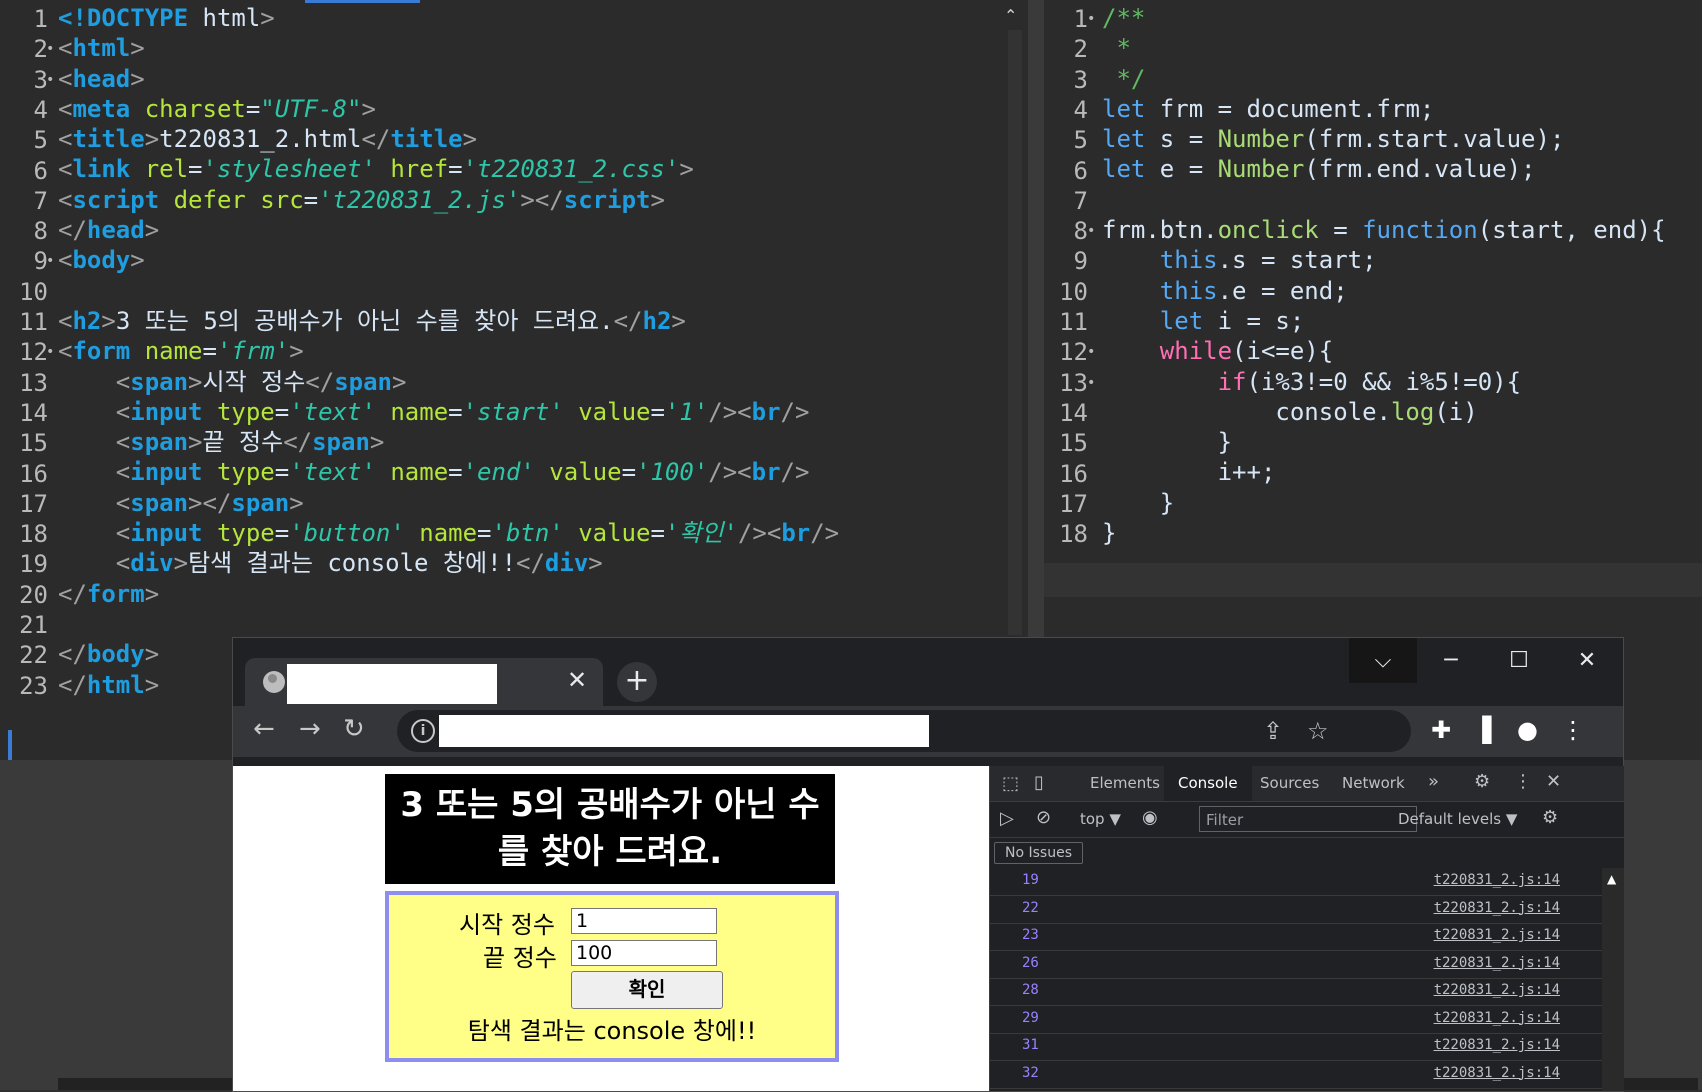 This screenshot has width=1702, height=1092. I want to click on forward-icon: →, so click(310, 729).